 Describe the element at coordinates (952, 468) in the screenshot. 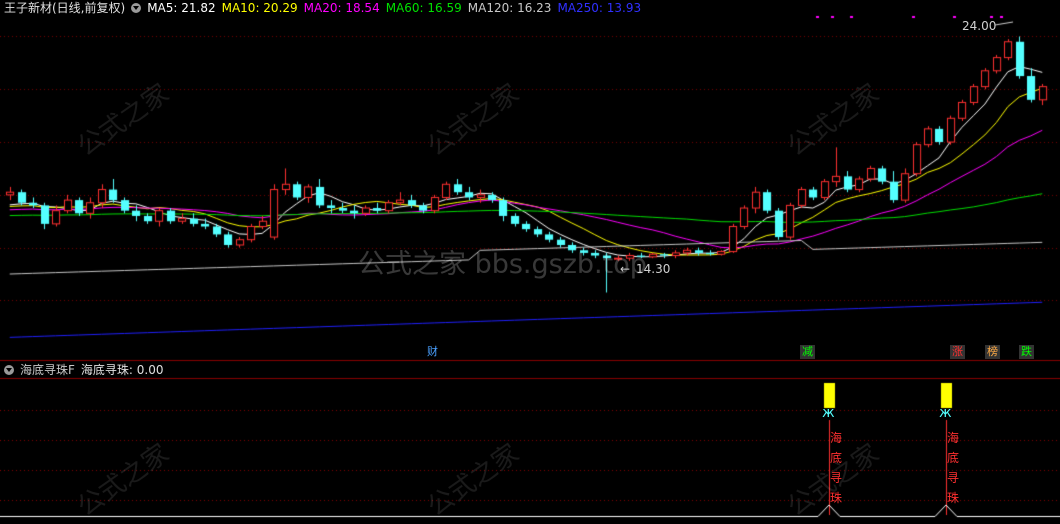

I see `signal-label-2: 海底寻珠` at that location.